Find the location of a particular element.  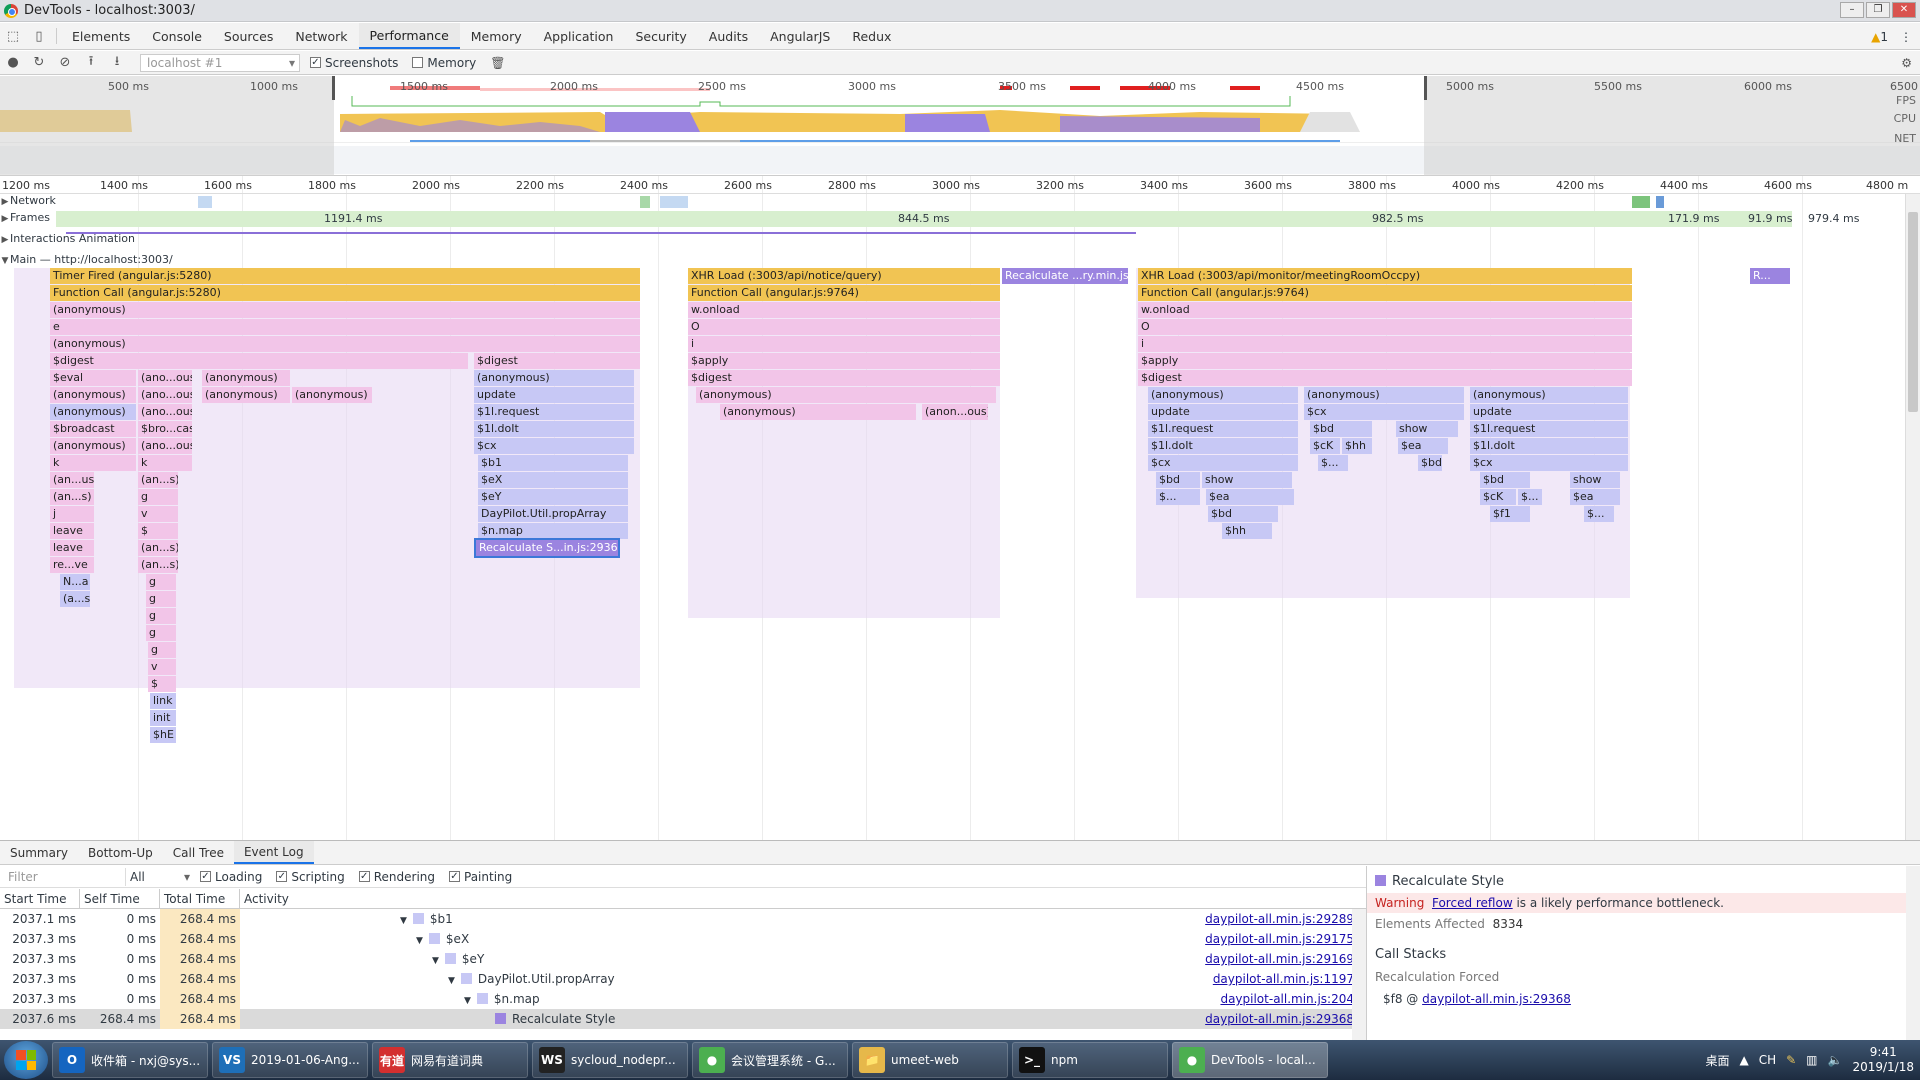

frame-duration: 844.5 ms is located at coordinates (923, 218).